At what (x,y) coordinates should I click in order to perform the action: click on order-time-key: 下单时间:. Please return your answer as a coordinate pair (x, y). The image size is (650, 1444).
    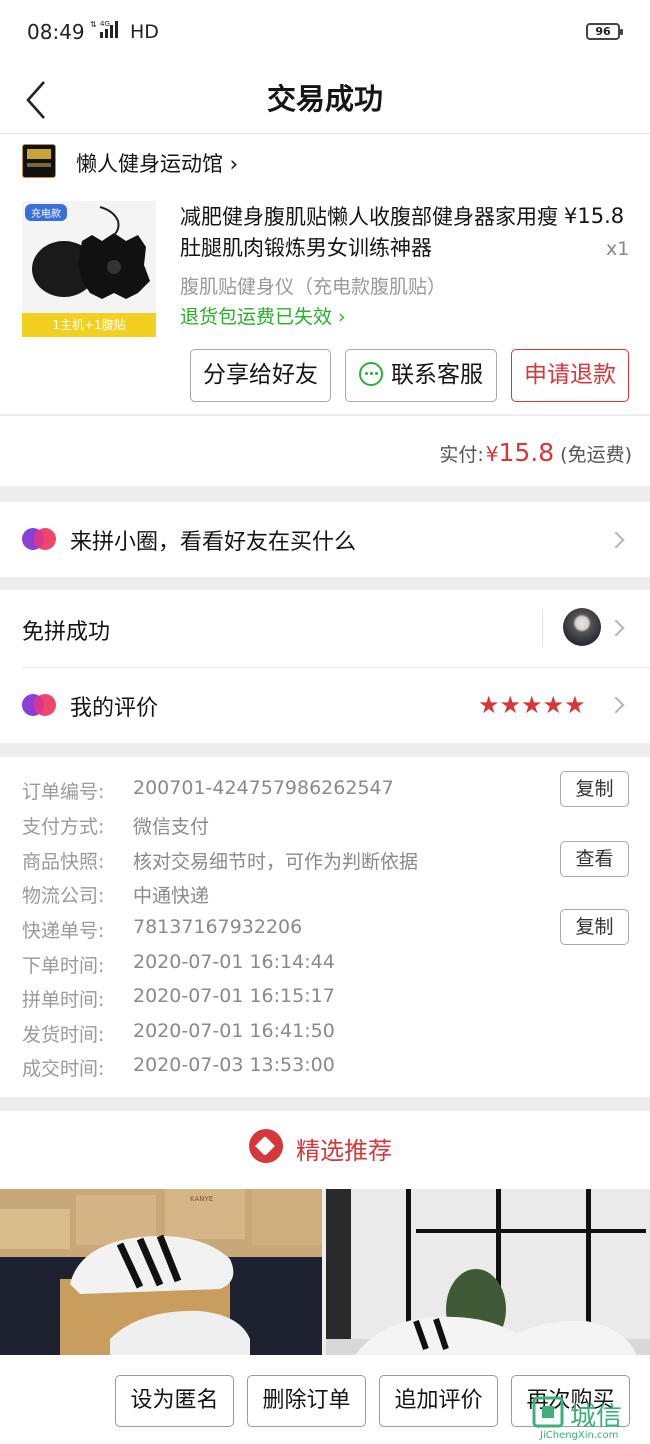
    Looking at the image, I should click on (63, 966).